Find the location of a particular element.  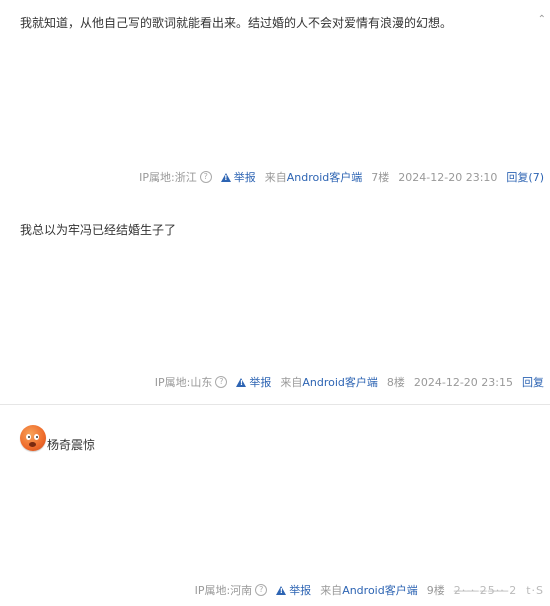

ip-location: IP属地:浙江 is located at coordinates (168, 177).